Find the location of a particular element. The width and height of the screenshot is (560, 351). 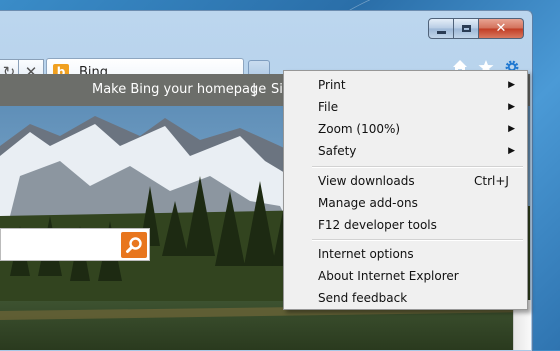

search-button is located at coordinates (134, 245).